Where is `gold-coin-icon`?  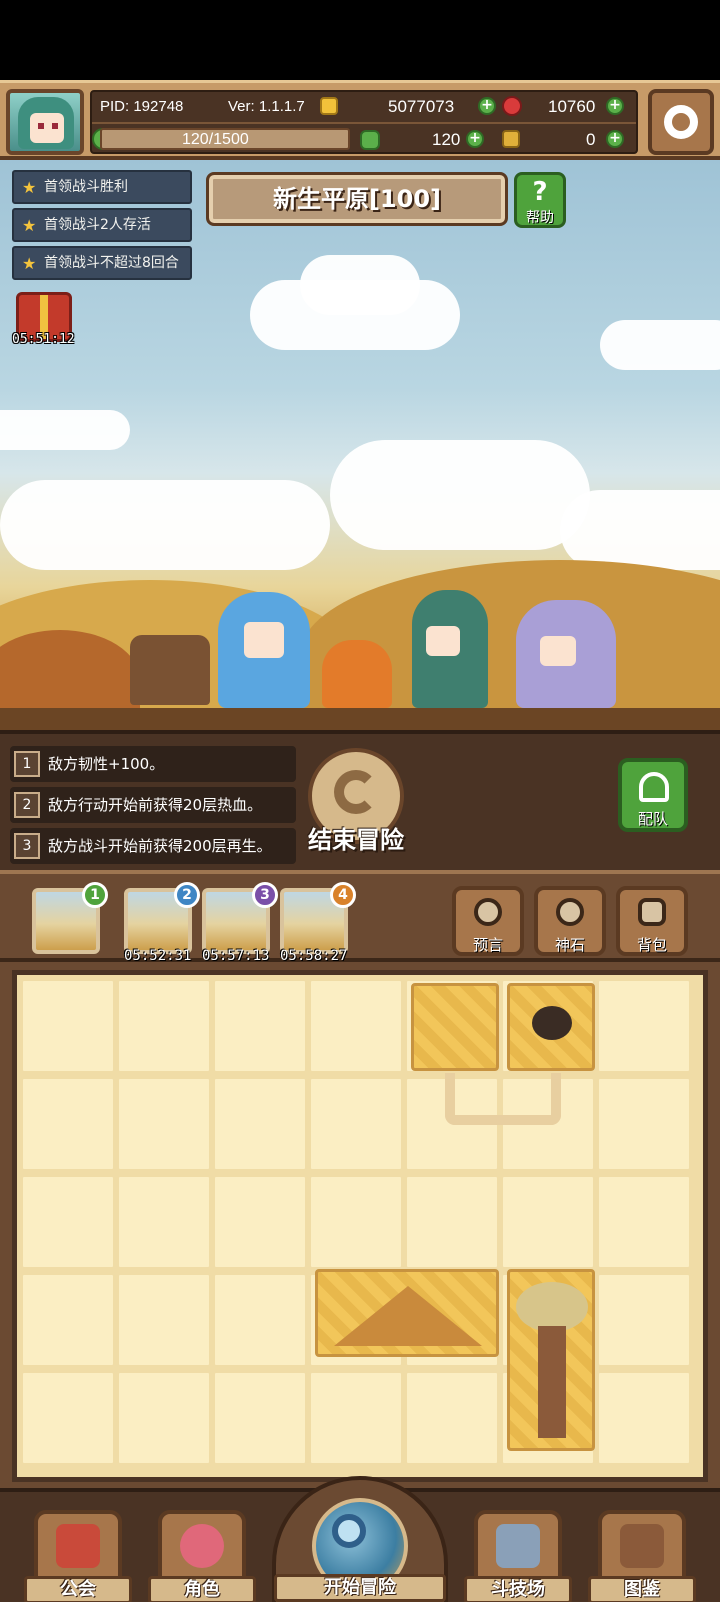 gold-coin-icon is located at coordinates (329, 106).